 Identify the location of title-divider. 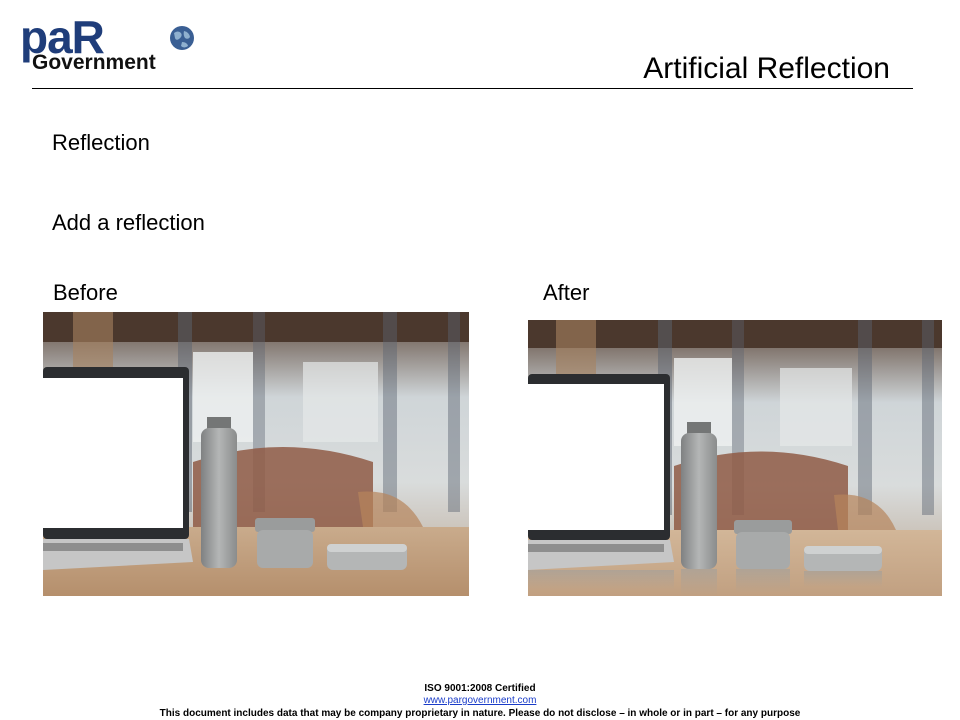
(472, 88).